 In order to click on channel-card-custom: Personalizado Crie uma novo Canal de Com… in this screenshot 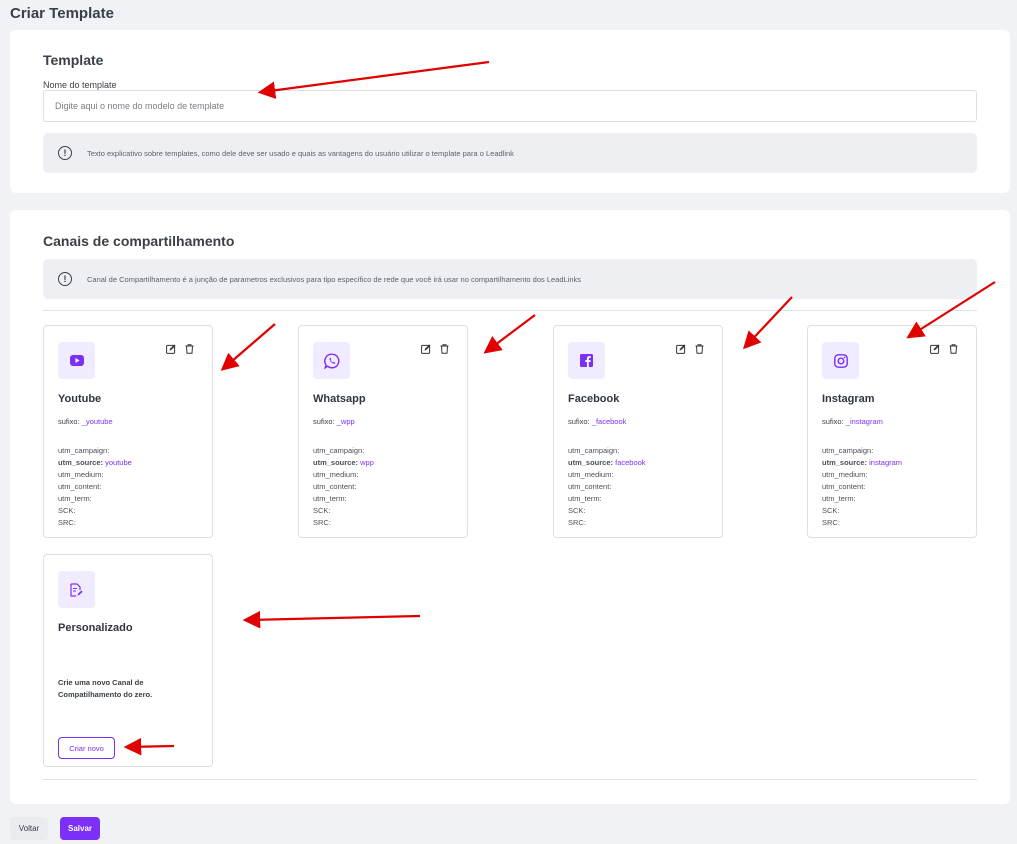, I will do `click(128, 660)`.